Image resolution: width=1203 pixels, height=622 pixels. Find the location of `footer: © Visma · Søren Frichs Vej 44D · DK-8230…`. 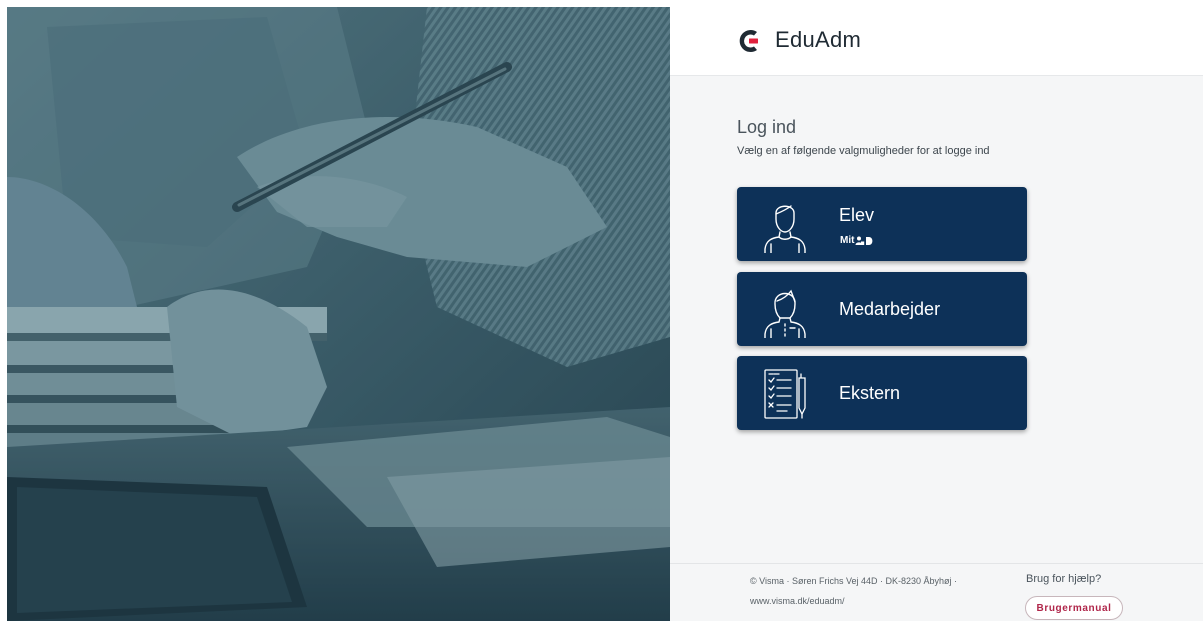

footer: © Visma · Søren Frichs Vej 44D · DK-8230… is located at coordinates (936, 592).